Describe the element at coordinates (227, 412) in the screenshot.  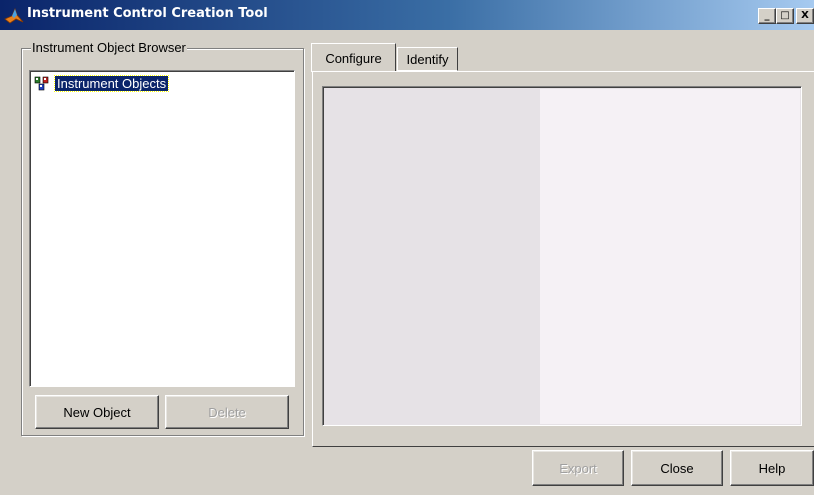
I see `delete-button: Delete` at that location.